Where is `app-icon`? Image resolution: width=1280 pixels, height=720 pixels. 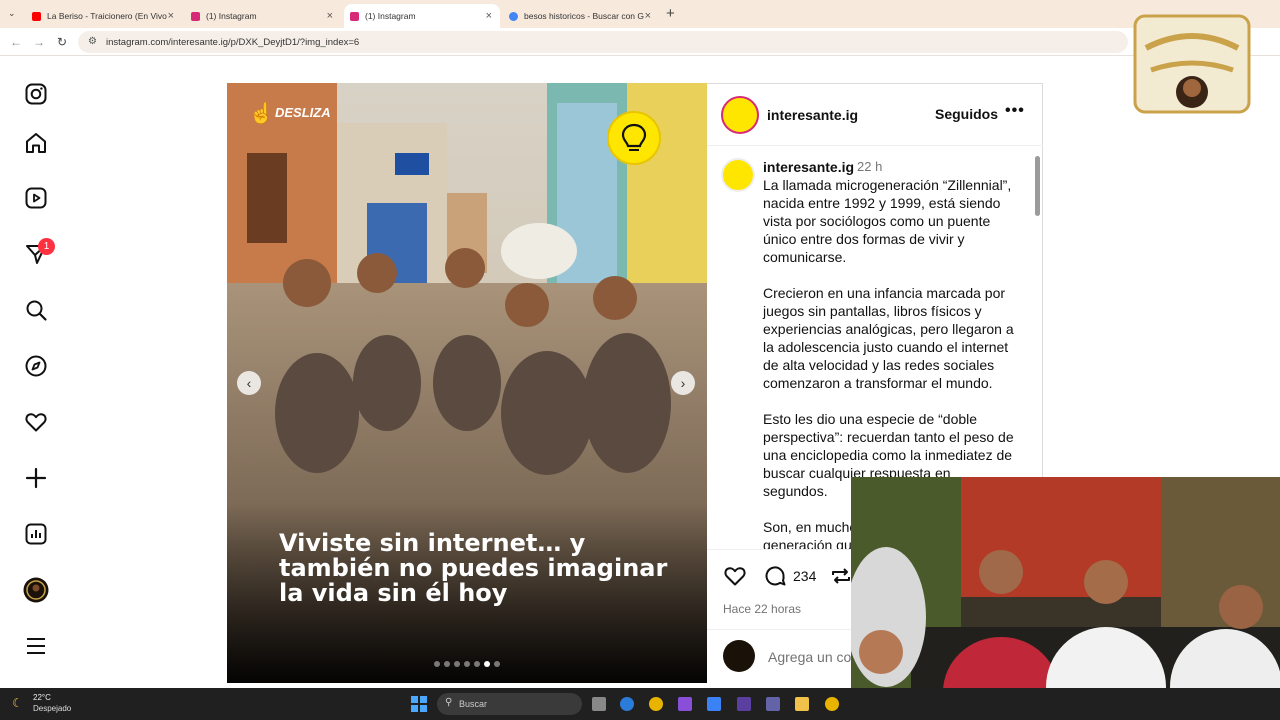 app-icon is located at coordinates (685, 704).